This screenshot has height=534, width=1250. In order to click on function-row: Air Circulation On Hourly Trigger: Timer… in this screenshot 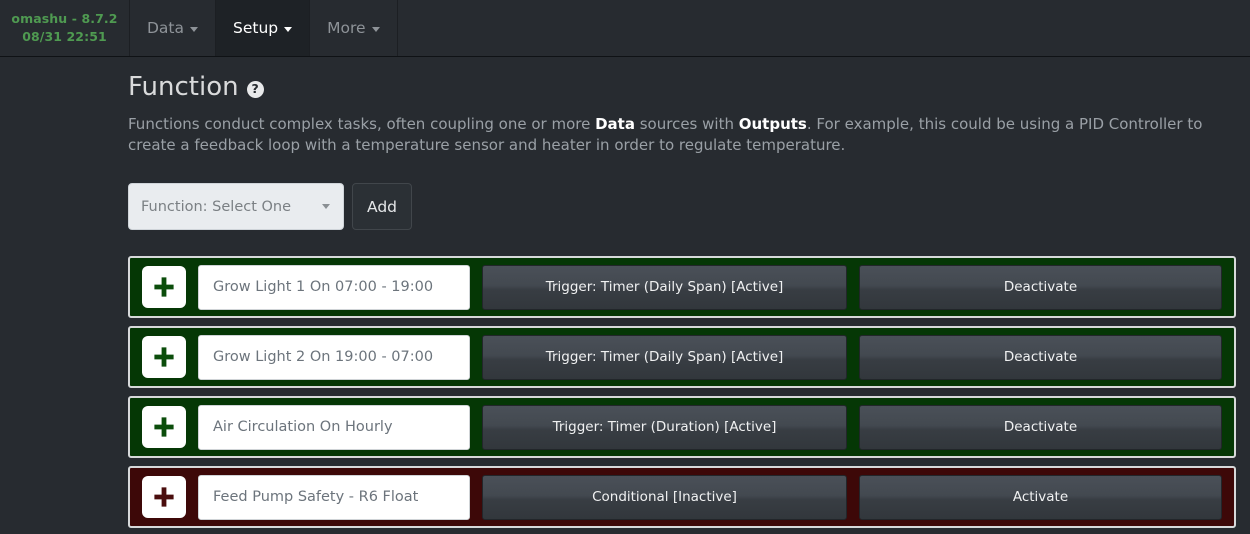, I will do `click(682, 427)`.